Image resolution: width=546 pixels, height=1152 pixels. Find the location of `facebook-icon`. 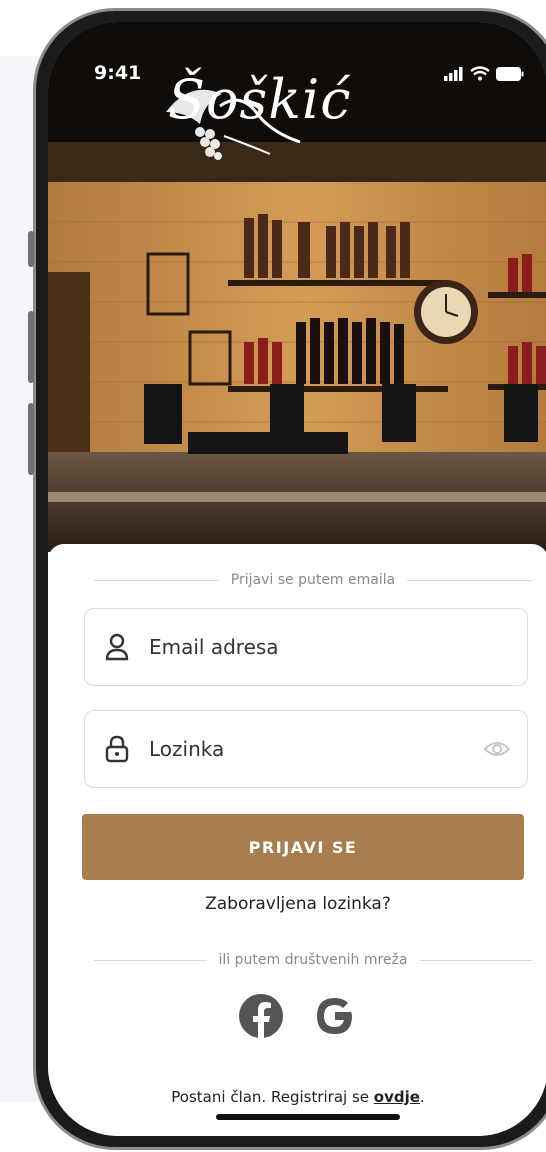

facebook-icon is located at coordinates (261, 1016).